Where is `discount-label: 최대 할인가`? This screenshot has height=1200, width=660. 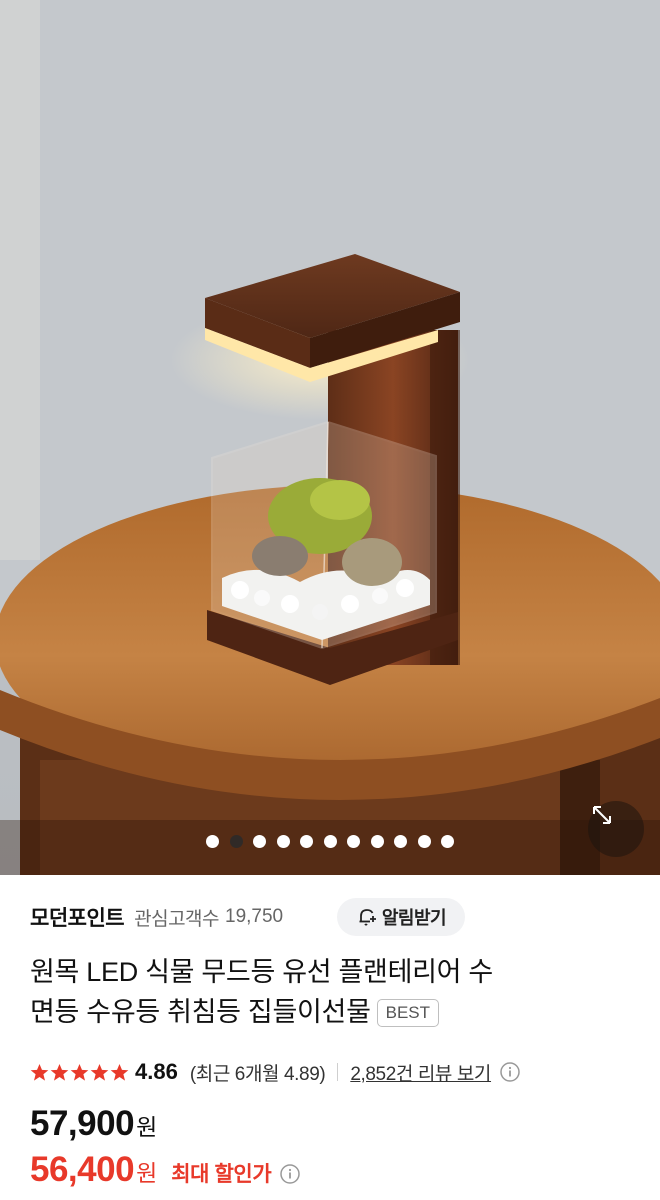 discount-label: 최대 할인가 is located at coordinates (221, 1174).